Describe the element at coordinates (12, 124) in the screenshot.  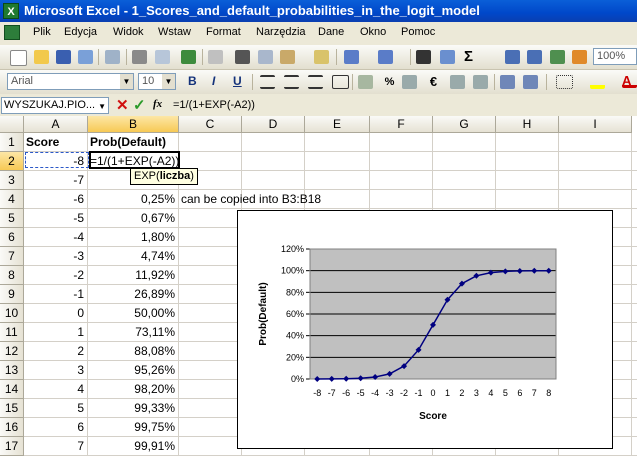
I see `select-all-corner` at that location.